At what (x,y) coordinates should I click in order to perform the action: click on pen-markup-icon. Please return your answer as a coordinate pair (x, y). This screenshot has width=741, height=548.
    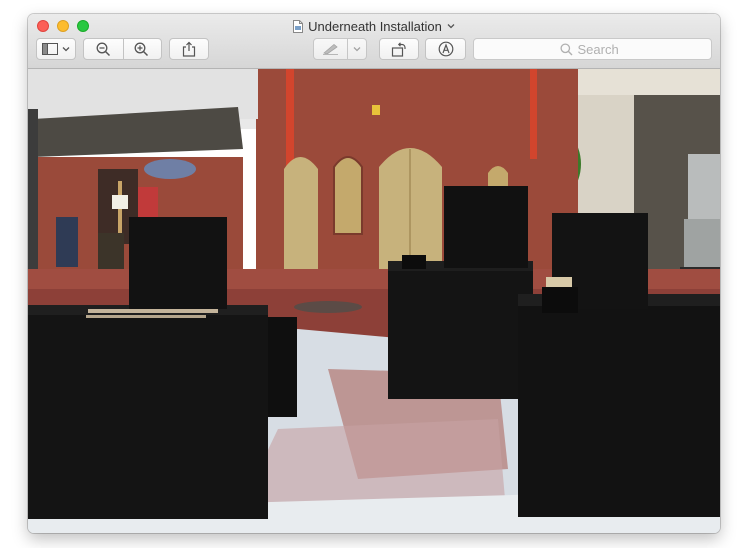
    Looking at the image, I should click on (330, 49).